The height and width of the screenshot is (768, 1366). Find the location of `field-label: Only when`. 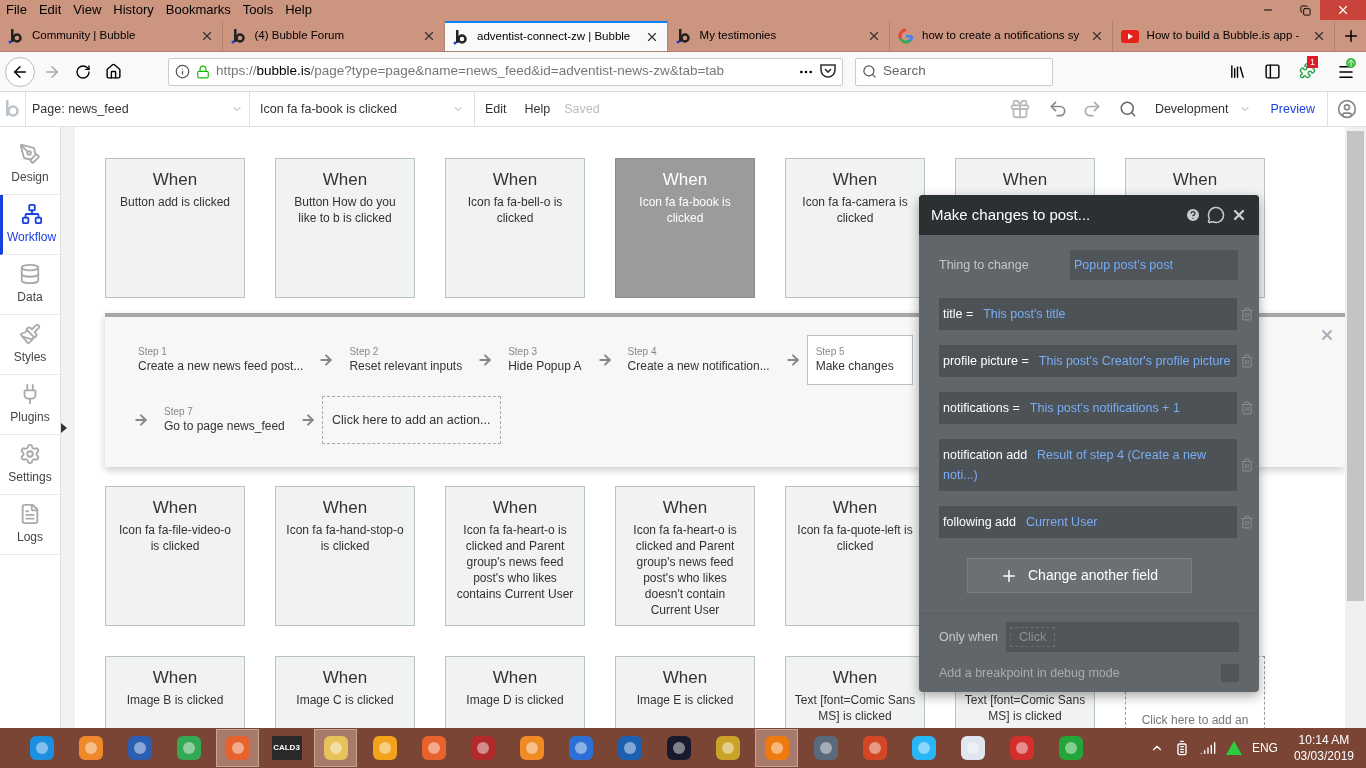

field-label: Only when is located at coordinates (969, 637).